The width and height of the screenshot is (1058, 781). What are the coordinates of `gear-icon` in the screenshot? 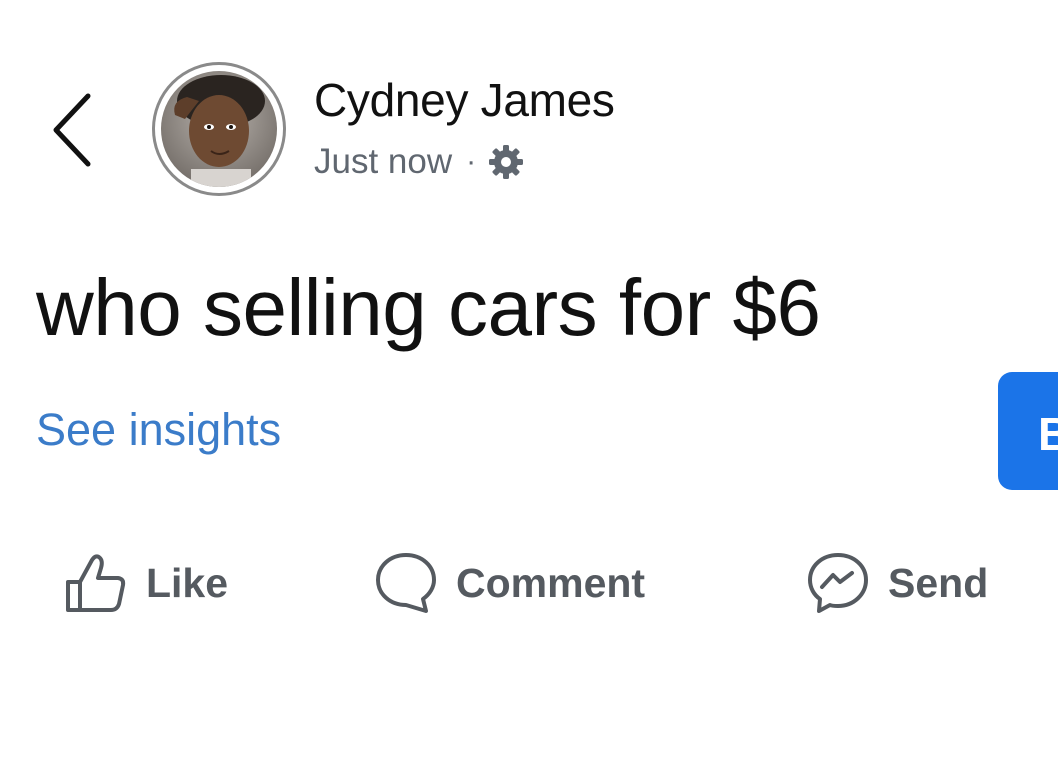 It's located at (506, 162).